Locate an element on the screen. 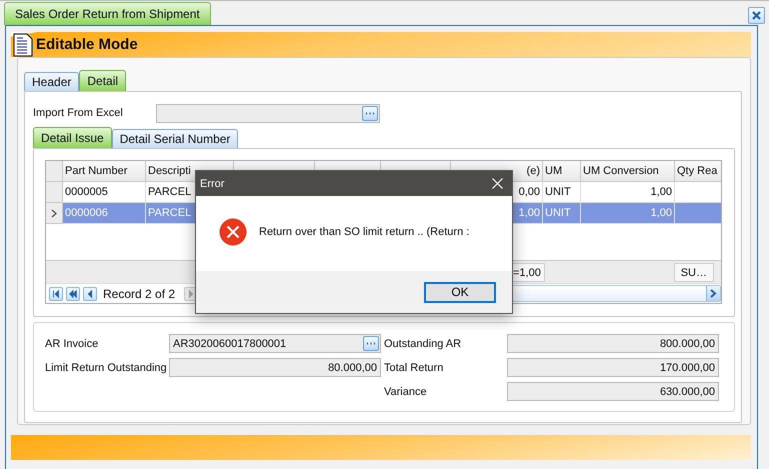  column-header: Qty Rea is located at coordinates (698, 171).